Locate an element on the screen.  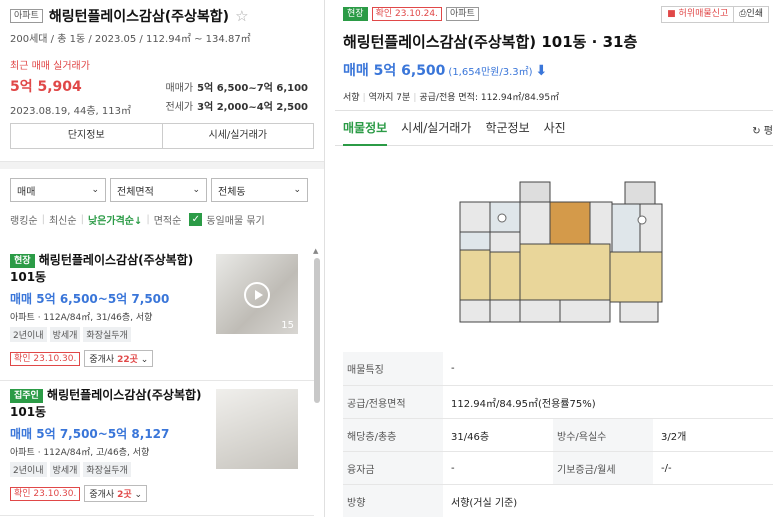
row-floor-rooms: 해당층/총층 31/46층 방수/욕실수 3/2개 is located at coordinates (558, 434).